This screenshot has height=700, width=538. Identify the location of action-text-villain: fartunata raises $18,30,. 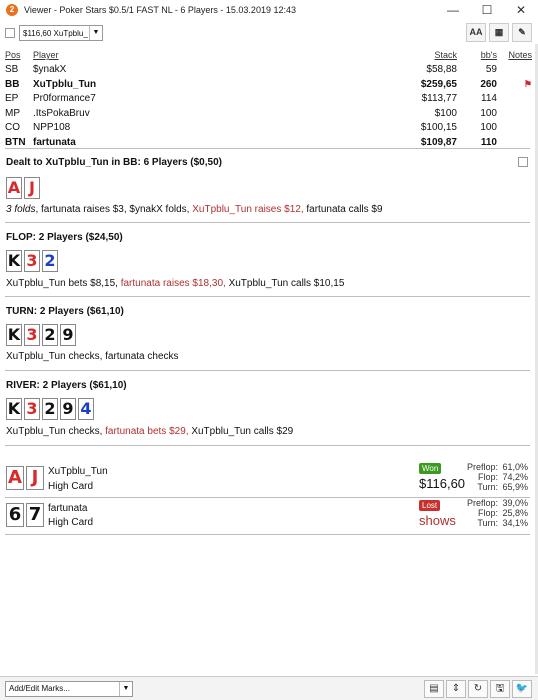
(173, 283).